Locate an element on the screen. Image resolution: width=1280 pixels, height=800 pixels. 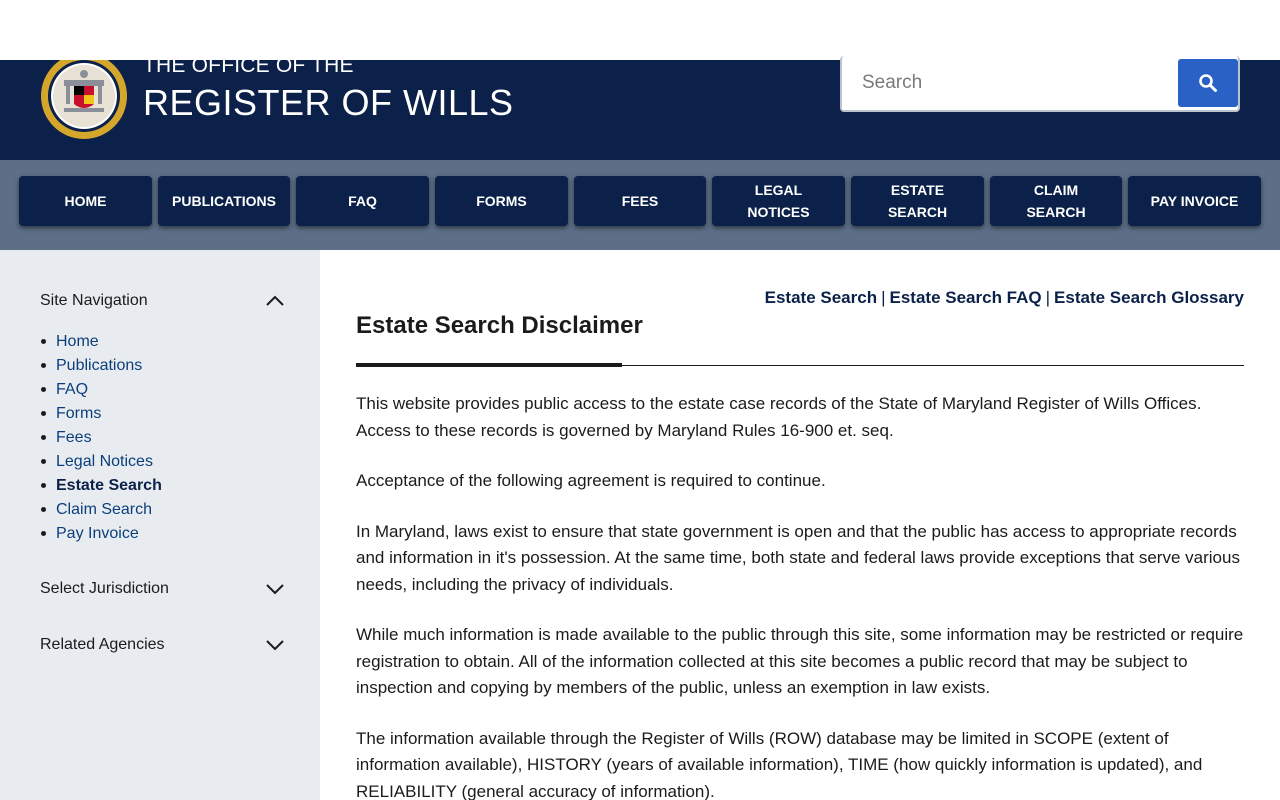
side-nav-item-estate-search: Estate Search is located at coordinates (101, 487).